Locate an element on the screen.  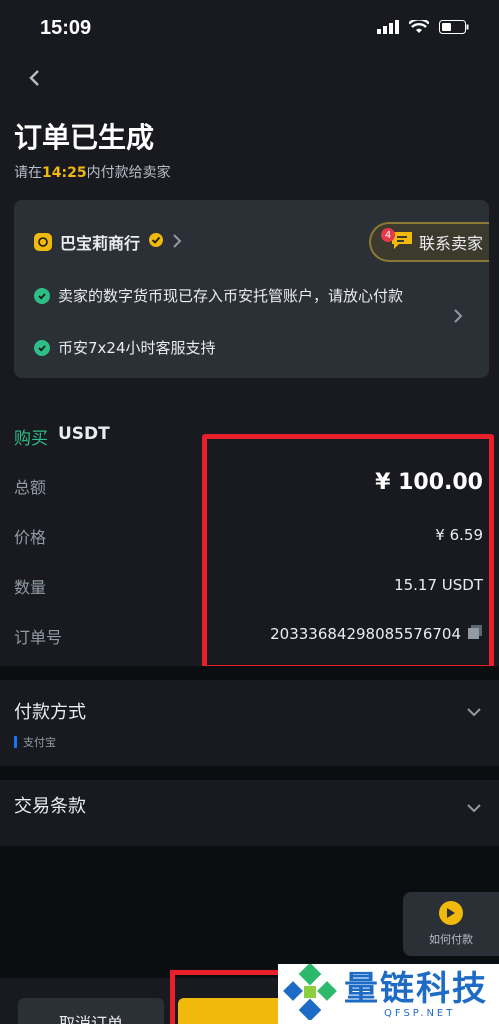
payment-method-tag: 支付宝 is located at coordinates (35, 742).